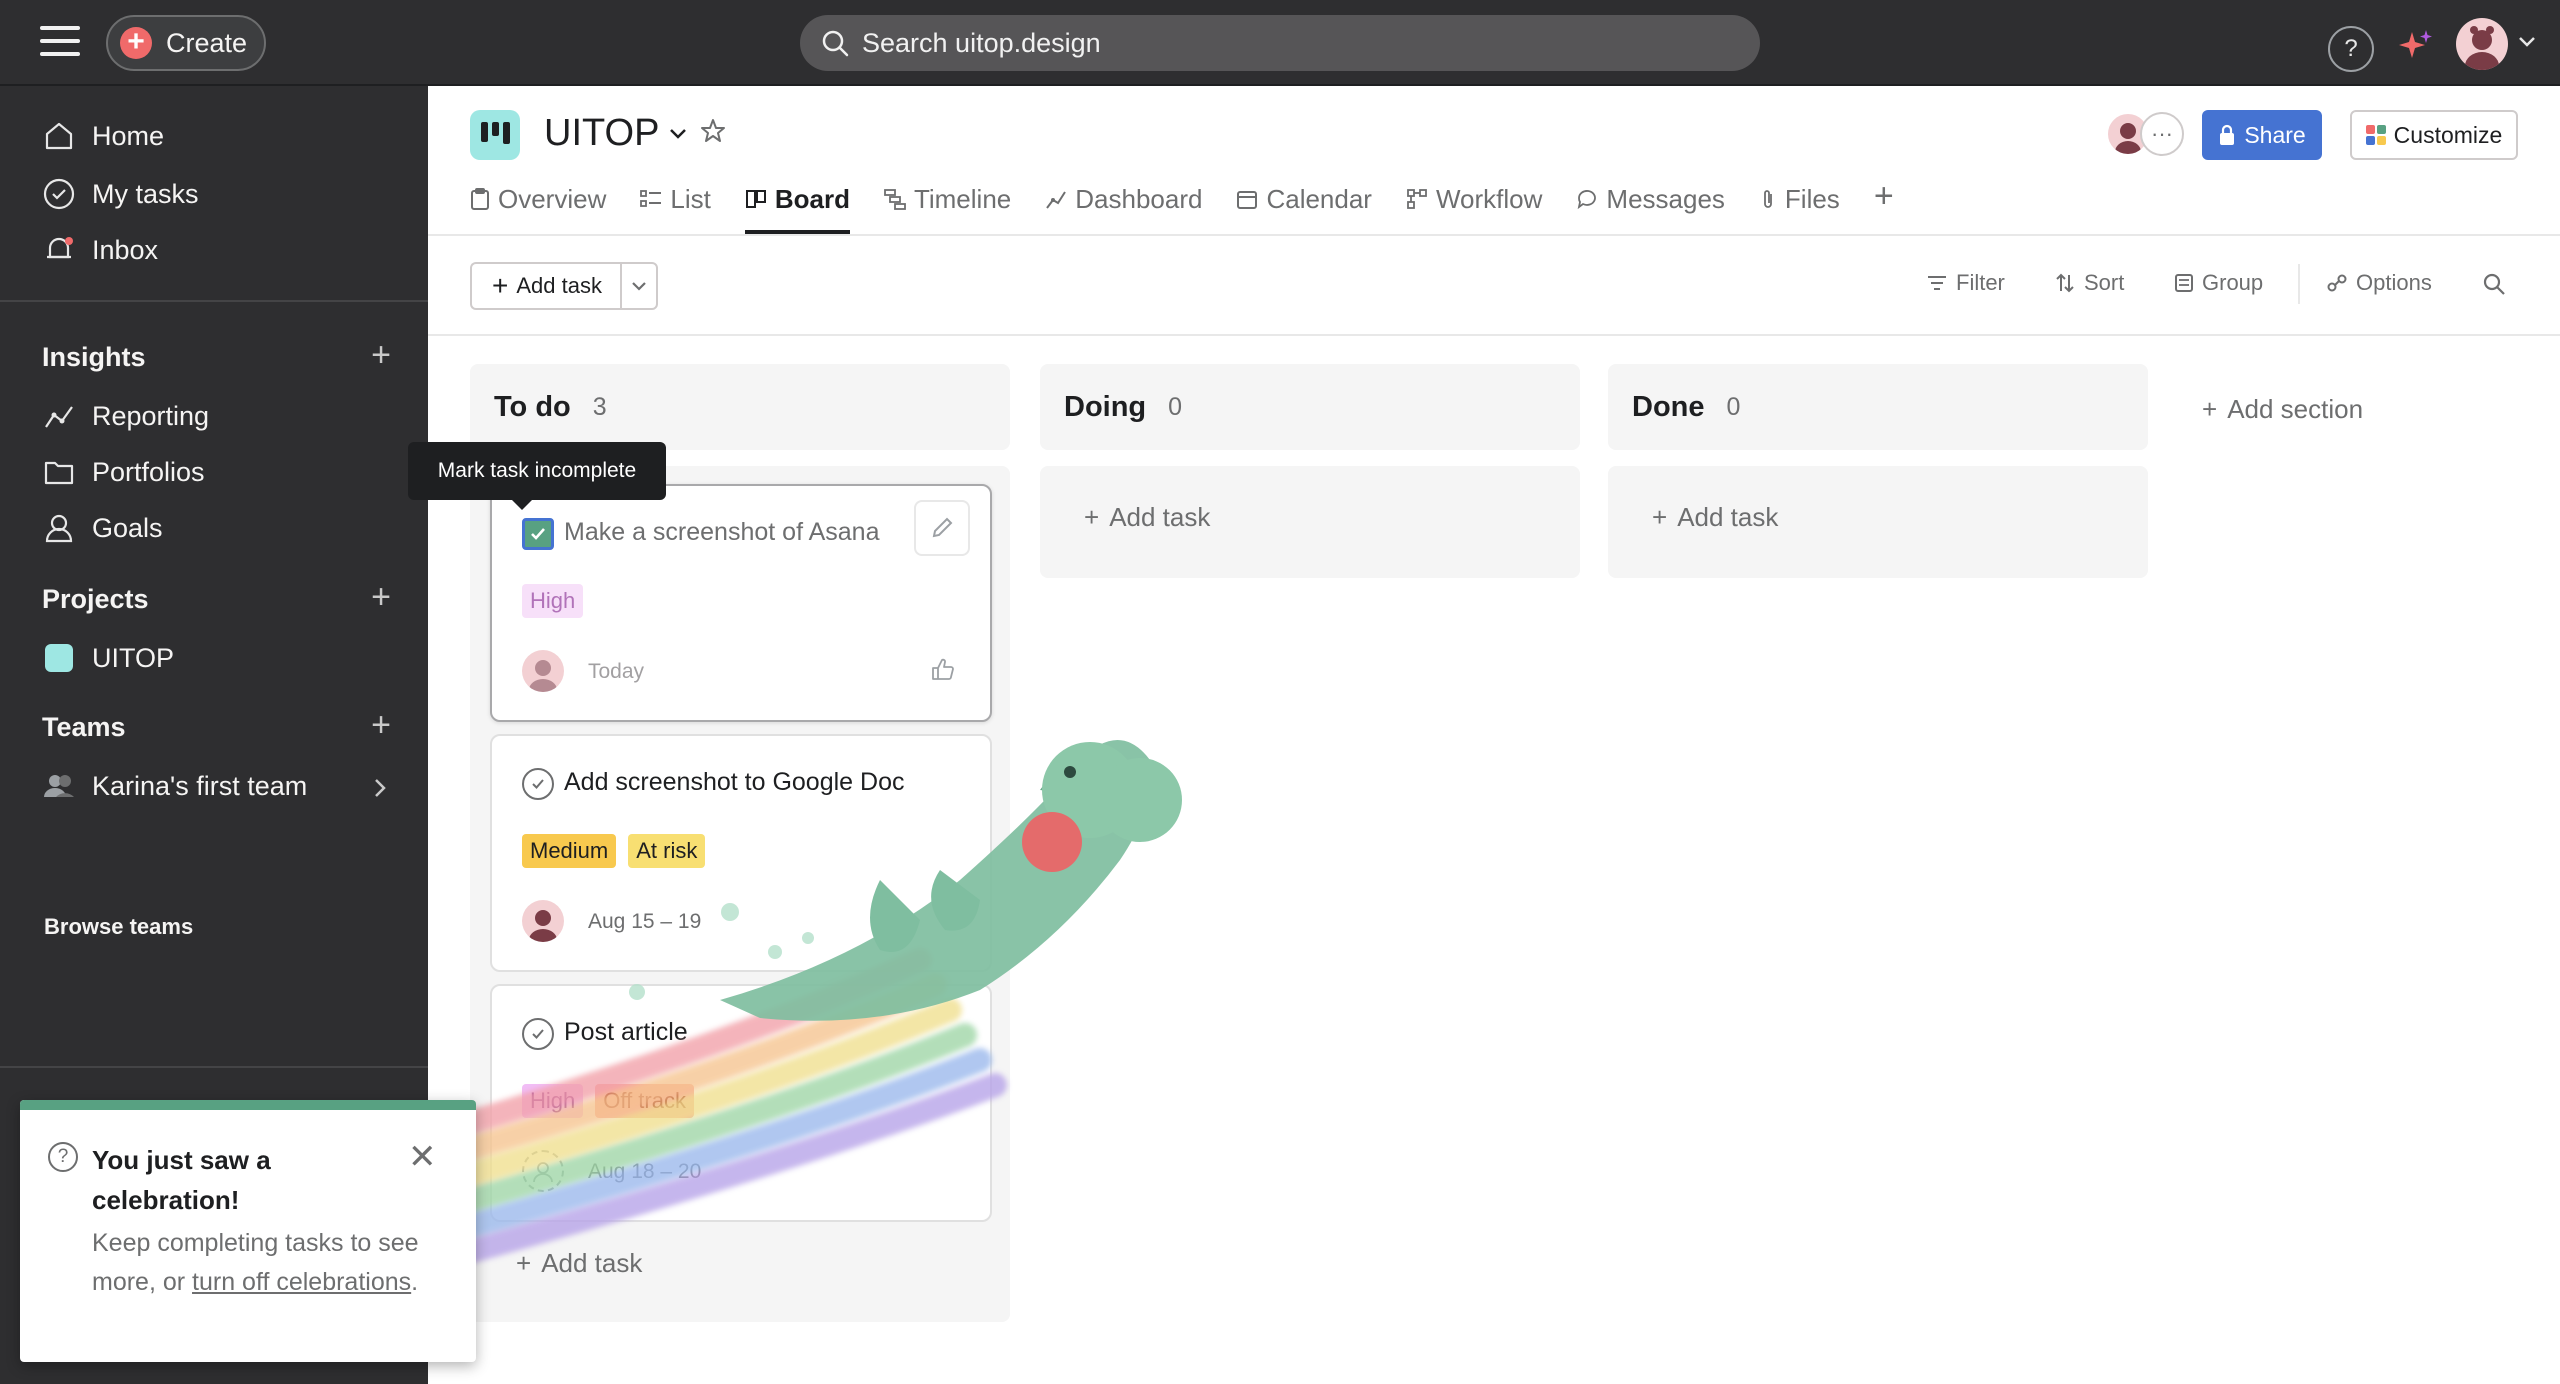 Image resolution: width=2560 pixels, height=1384 pixels. Describe the element at coordinates (2295, 409) in the screenshot. I see `add-section-label: Add section` at that location.